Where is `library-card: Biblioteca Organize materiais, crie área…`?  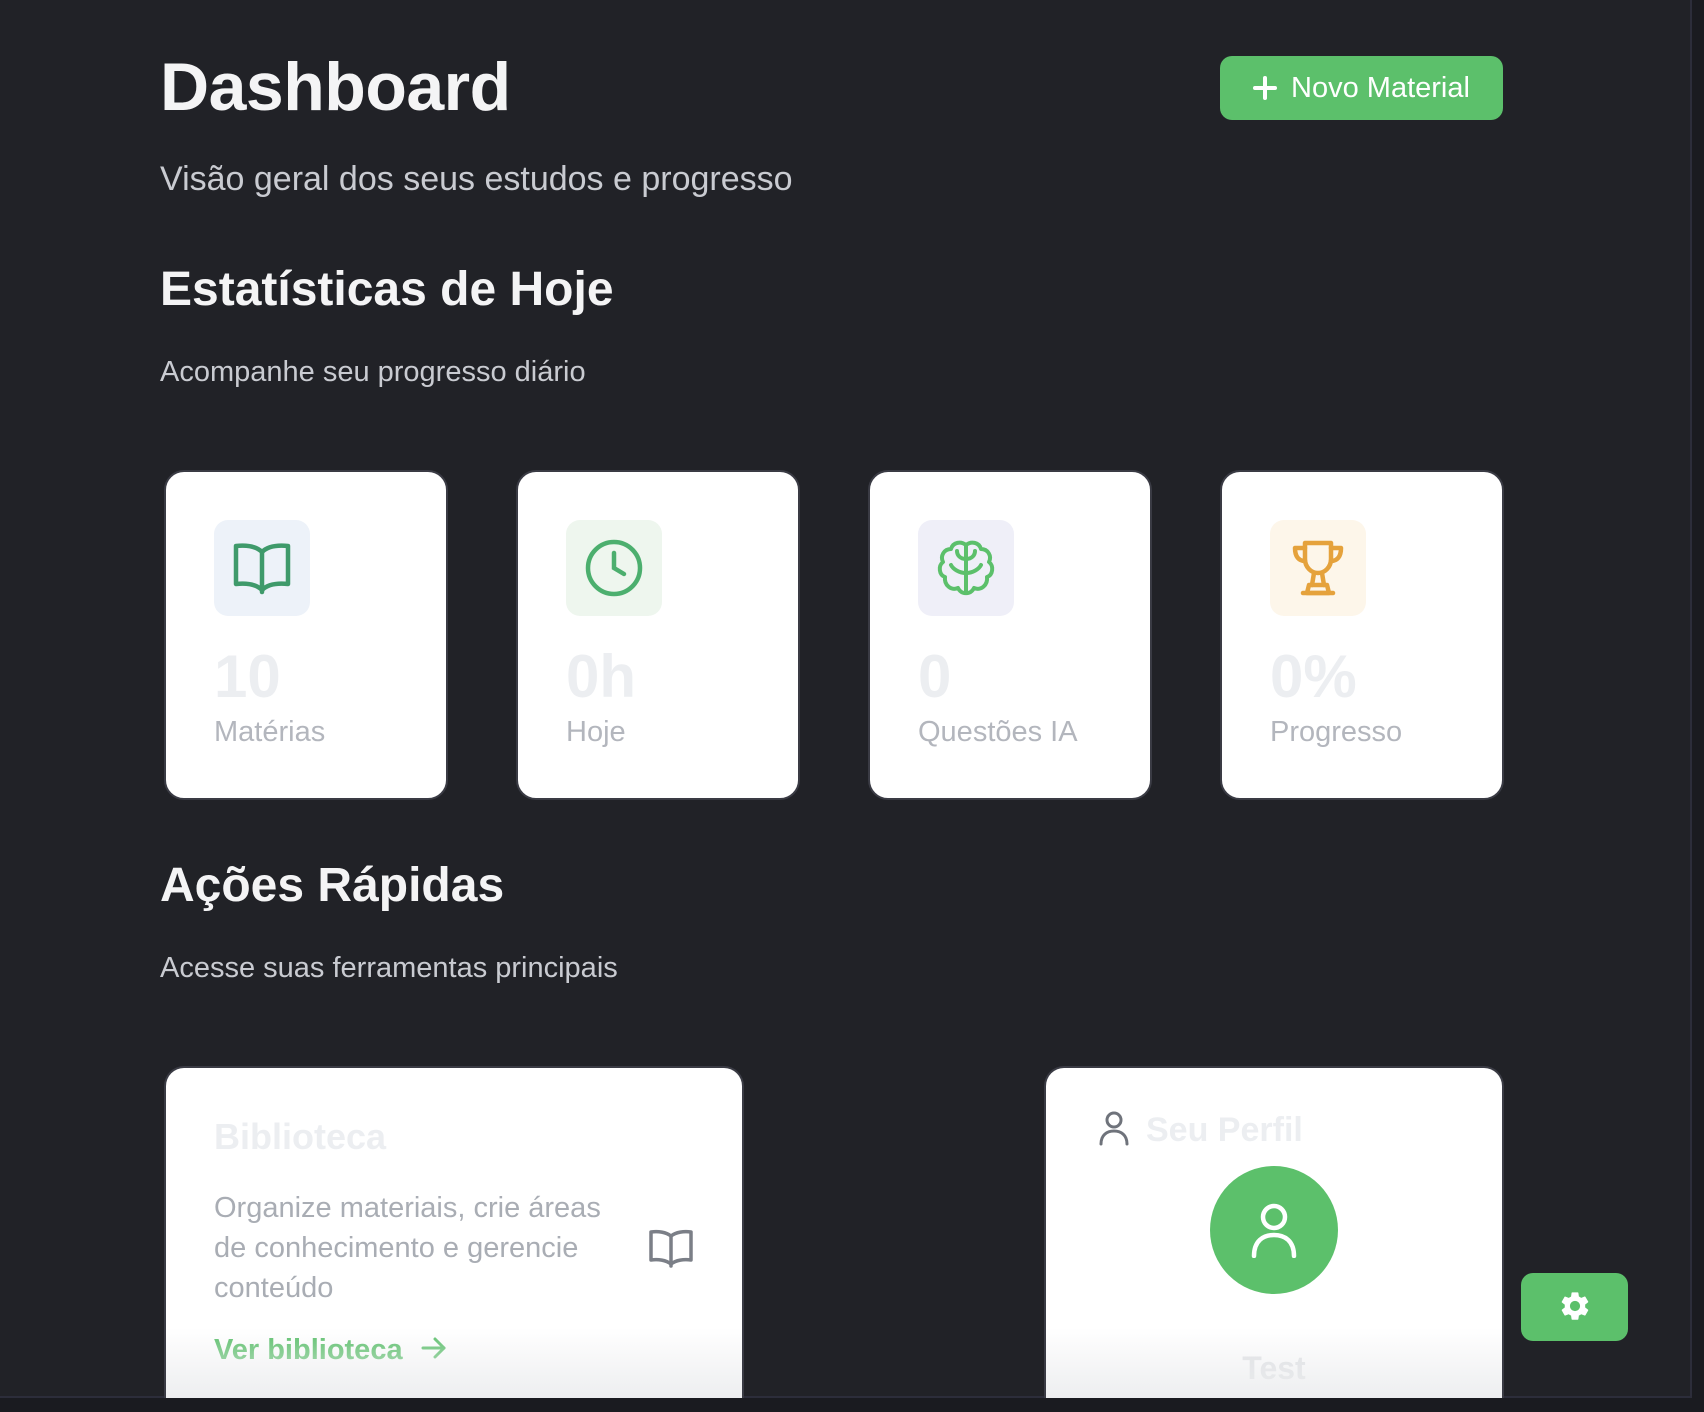 library-card: Biblioteca Organize materiais, crie área… is located at coordinates (454, 1232).